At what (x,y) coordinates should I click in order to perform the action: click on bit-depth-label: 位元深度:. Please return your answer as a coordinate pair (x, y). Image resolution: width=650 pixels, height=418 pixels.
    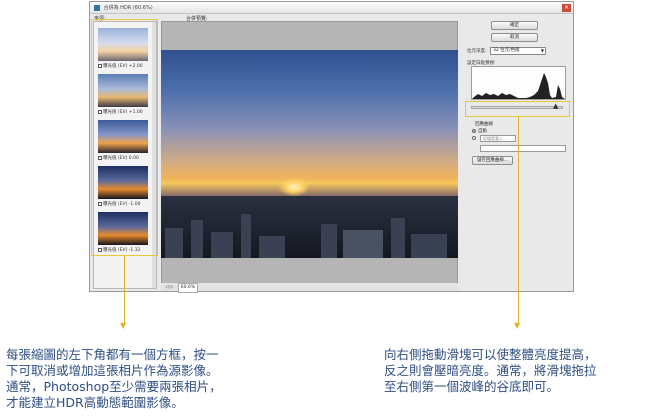
    Looking at the image, I should click on (477, 51).